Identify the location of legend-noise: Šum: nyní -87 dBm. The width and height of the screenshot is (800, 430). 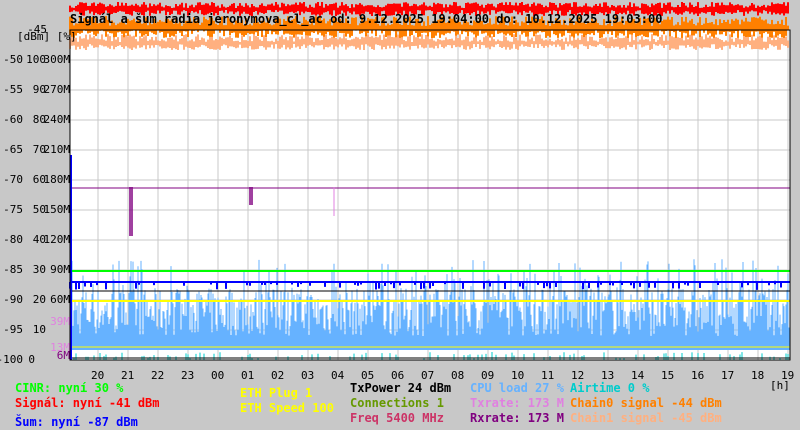
(76, 422).